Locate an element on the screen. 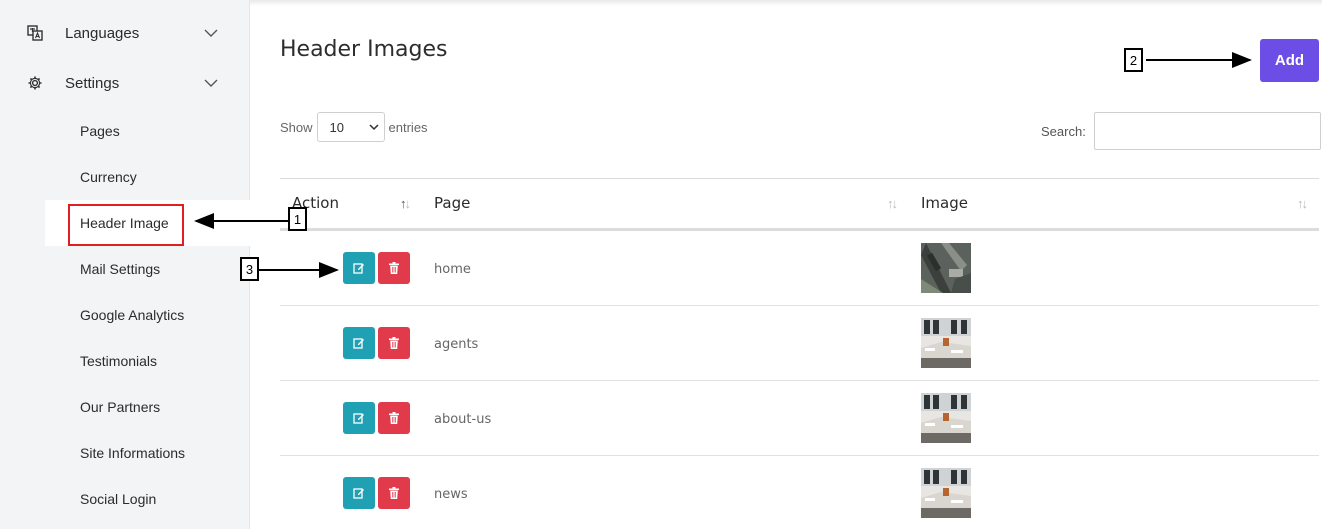 The image size is (1322, 529). sidebar-subitem-testimonials: Testimonials is located at coordinates (118, 361).